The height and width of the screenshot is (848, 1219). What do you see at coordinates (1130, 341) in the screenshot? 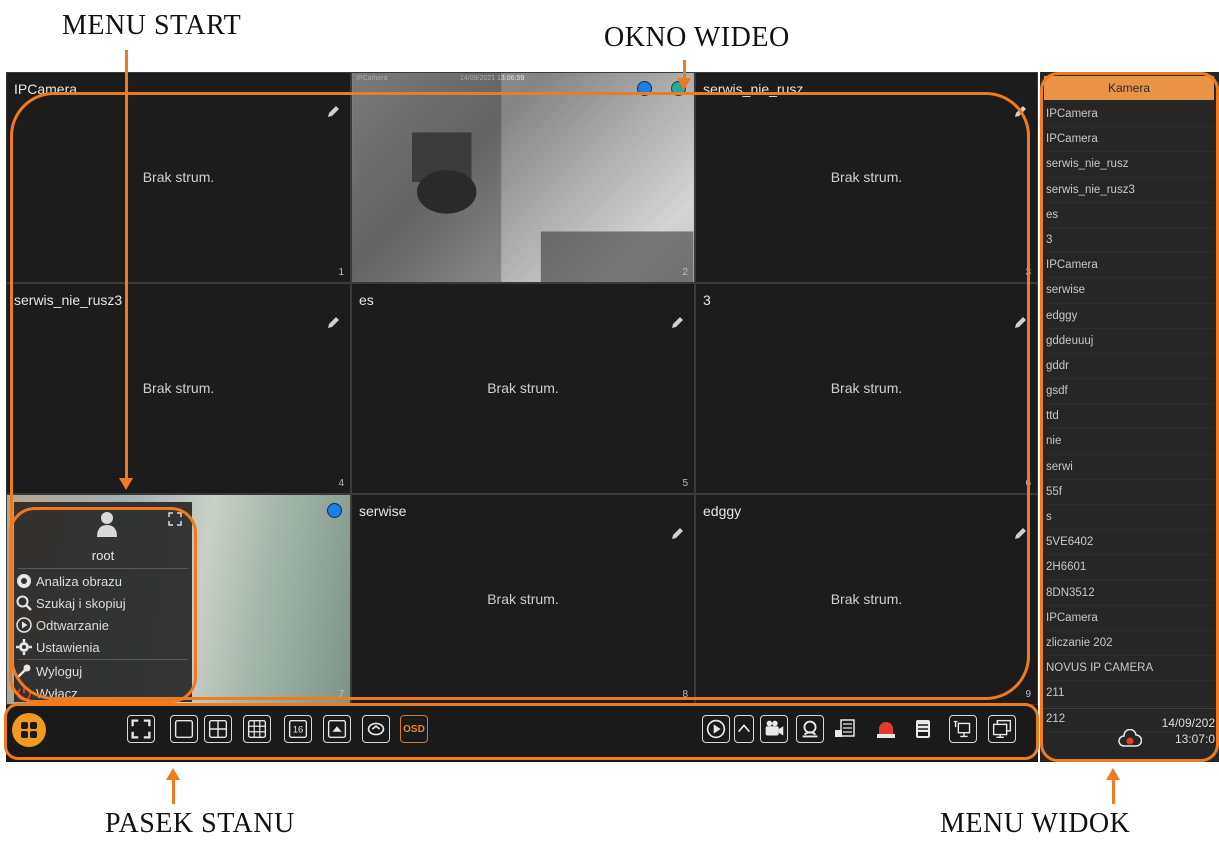
I see `camera-list-item: gddeuuuj` at bounding box center [1130, 341].